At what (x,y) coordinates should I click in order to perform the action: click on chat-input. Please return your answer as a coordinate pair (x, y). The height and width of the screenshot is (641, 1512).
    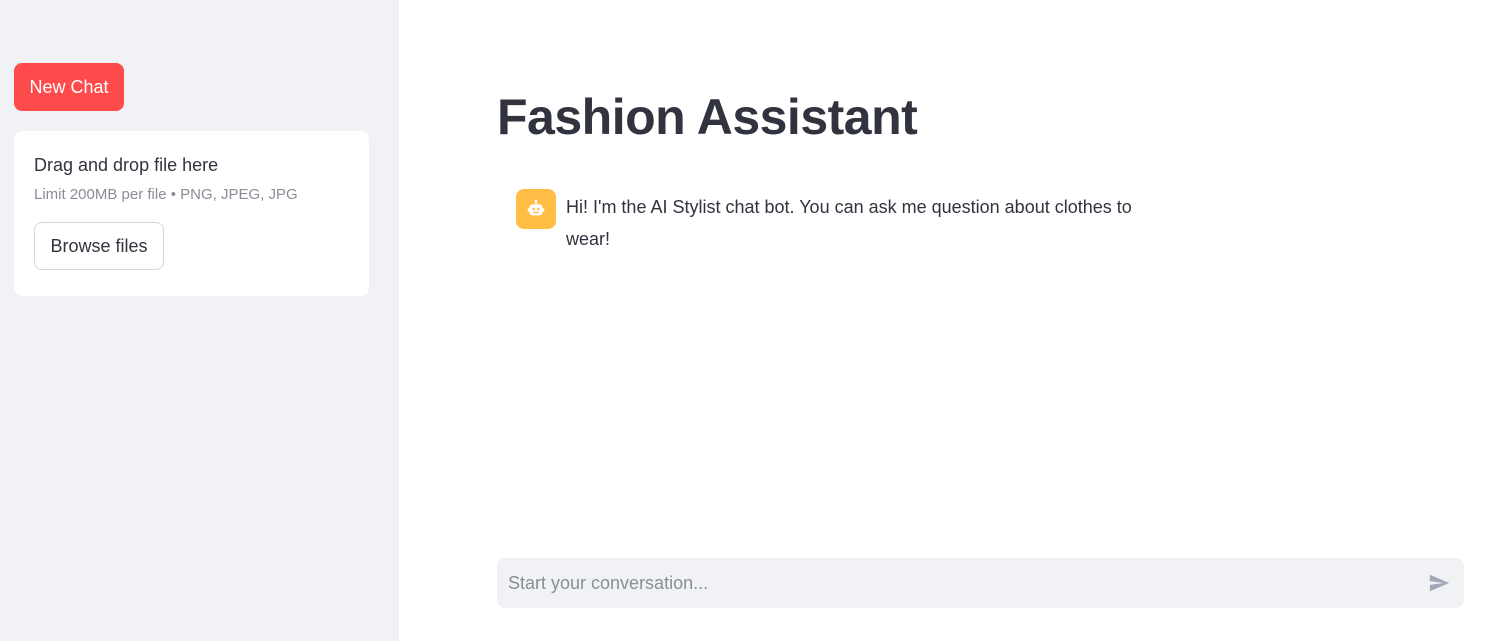
    Looking at the image, I should click on (955, 583).